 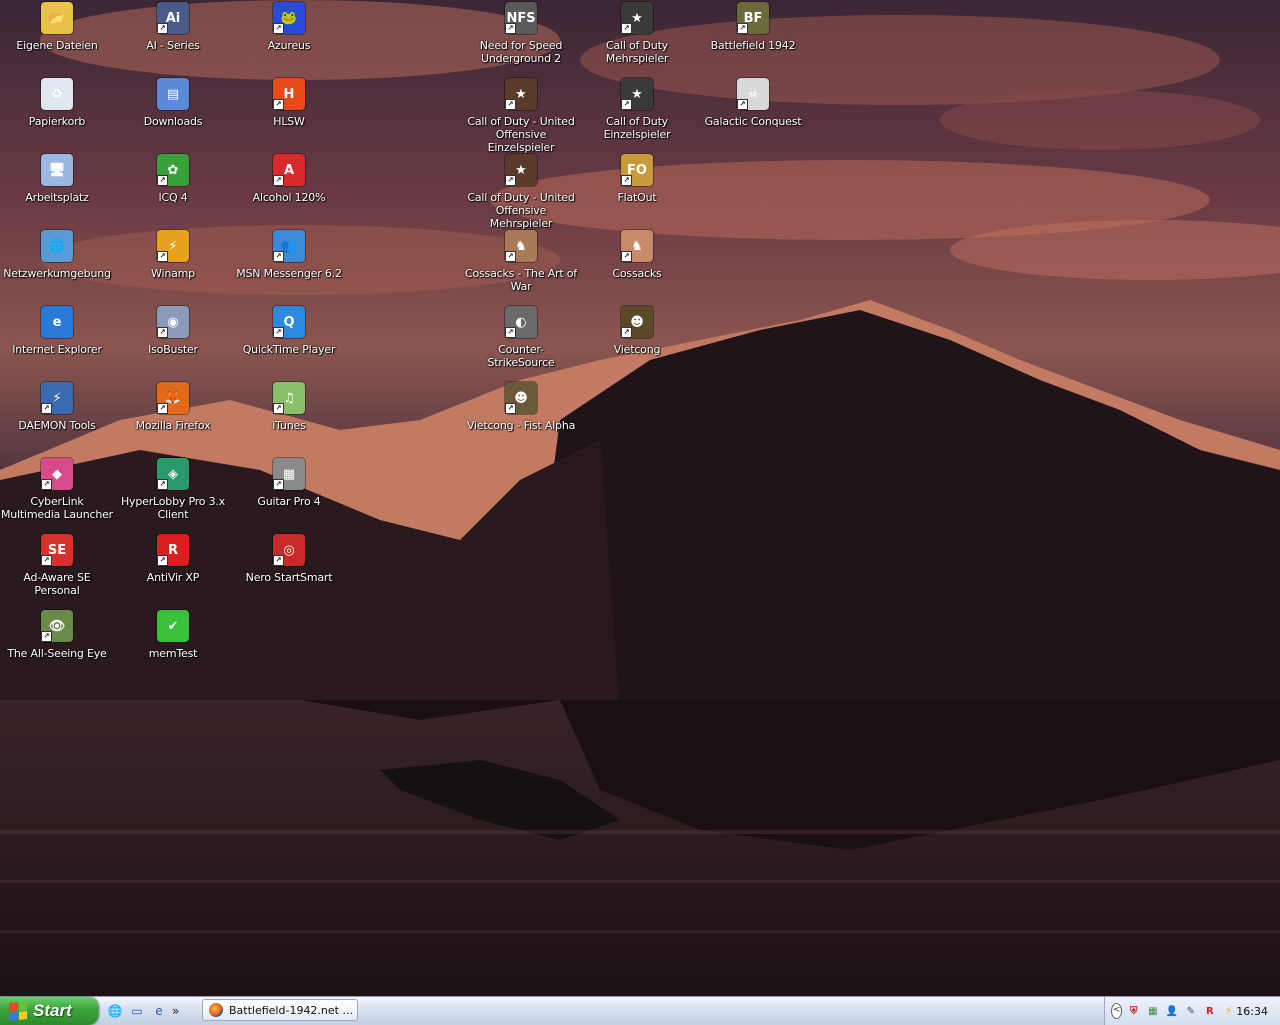 What do you see at coordinates (173, 170) in the screenshot?
I see `desktop-icon-image: ✿ ↗` at bounding box center [173, 170].